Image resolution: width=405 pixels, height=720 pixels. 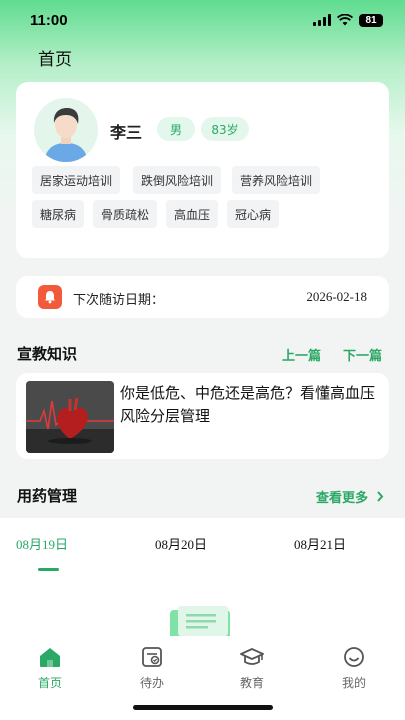 I want to click on next-visit-card: 下次随访日期： 2026-02-18, so click(x=202, y=297).